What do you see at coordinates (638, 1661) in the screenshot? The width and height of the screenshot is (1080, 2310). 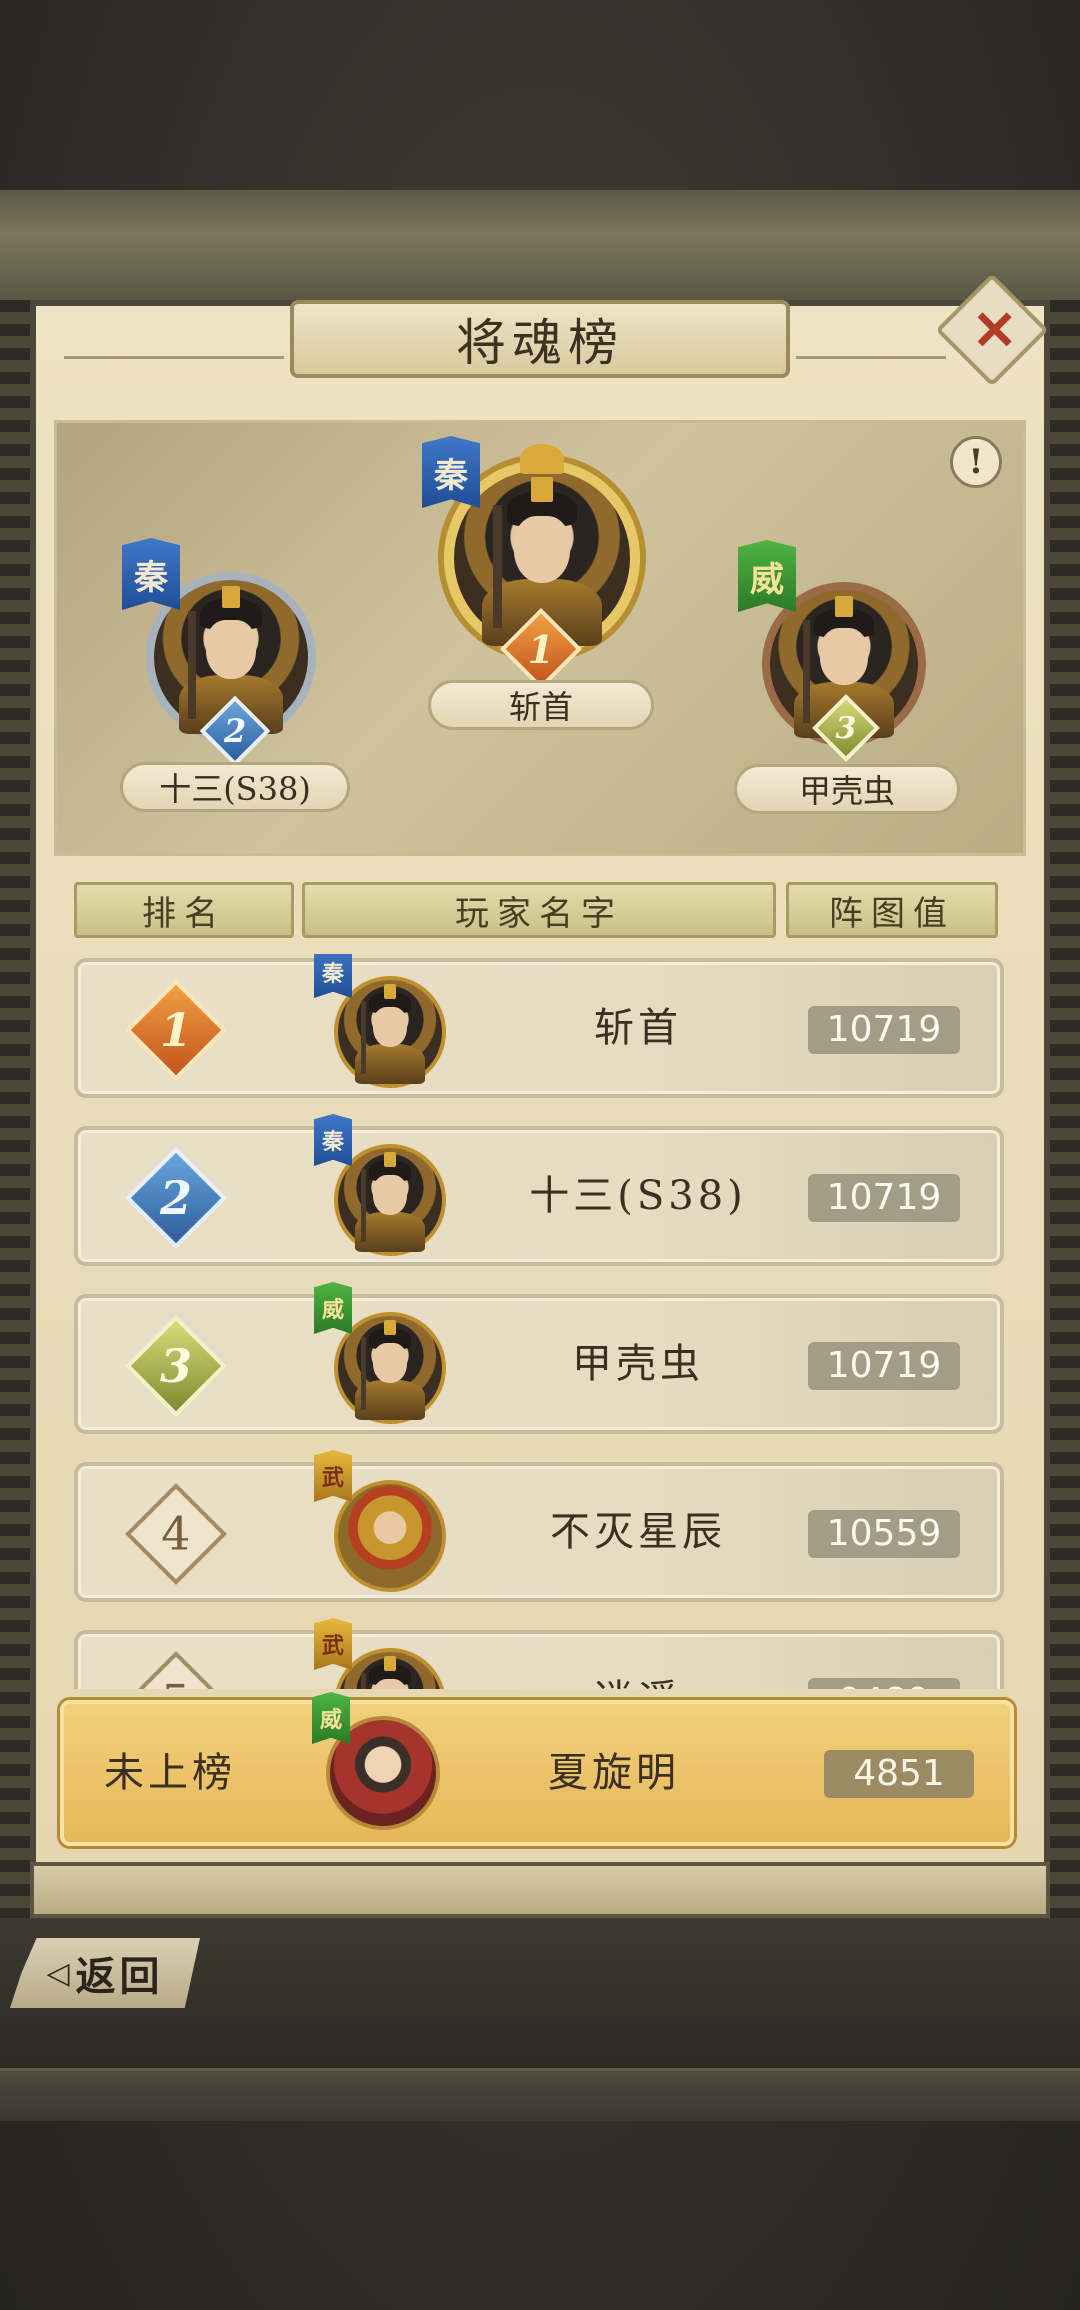 I see `player-name: 逍遥` at bounding box center [638, 1661].